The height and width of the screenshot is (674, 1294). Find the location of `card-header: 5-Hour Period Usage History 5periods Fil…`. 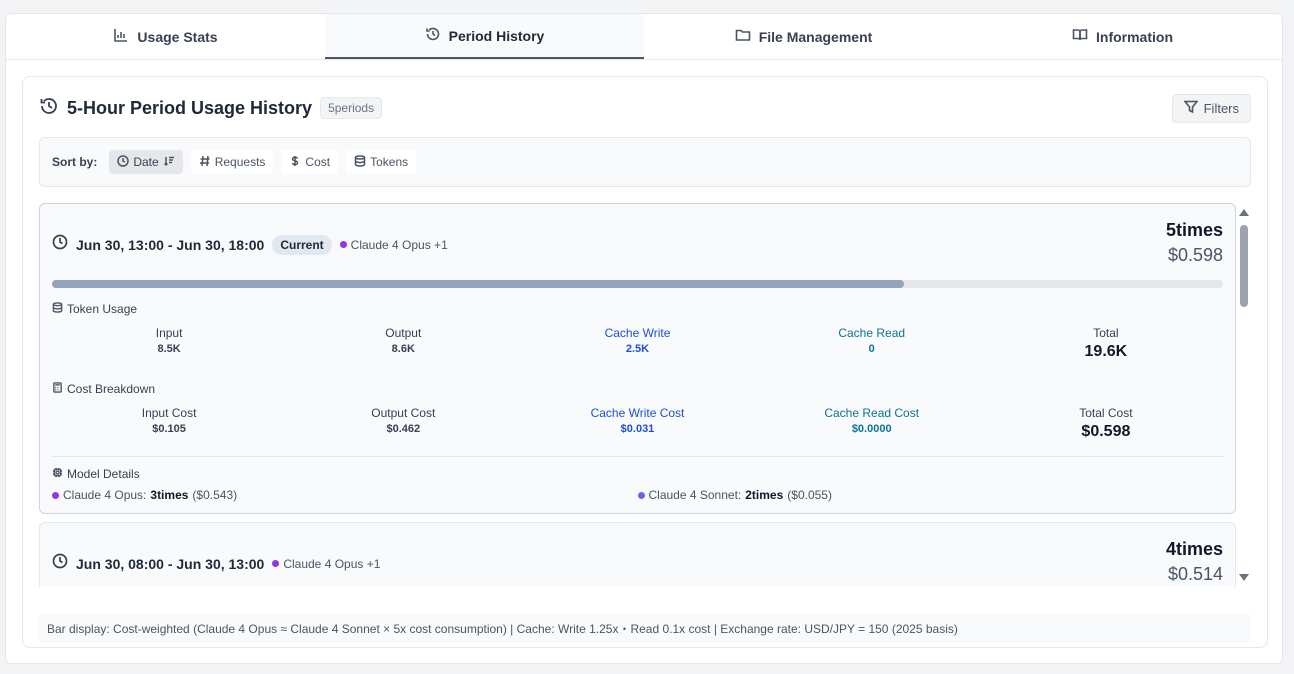

card-header: 5-Hour Period Usage History 5periods Fil… is located at coordinates (645, 108).